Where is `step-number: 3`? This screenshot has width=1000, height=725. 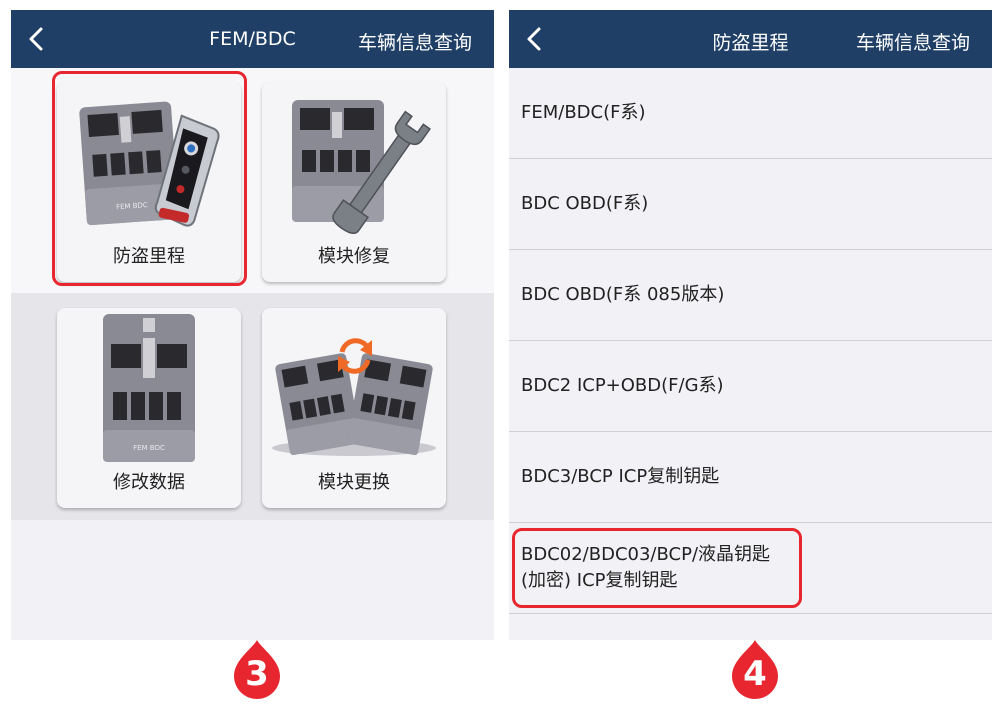 step-number: 3 is located at coordinates (257, 674).